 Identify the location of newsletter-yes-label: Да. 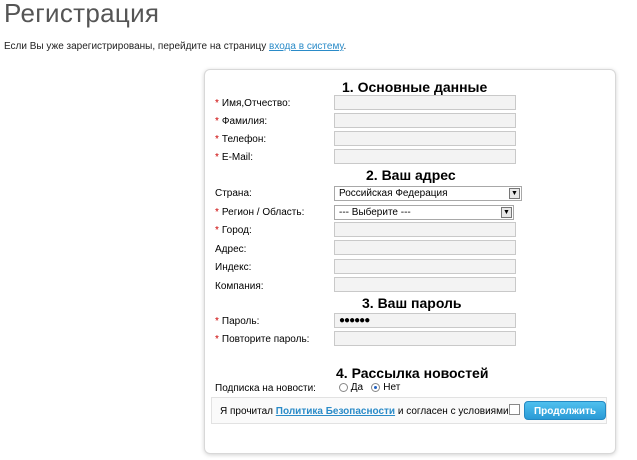
(357, 387).